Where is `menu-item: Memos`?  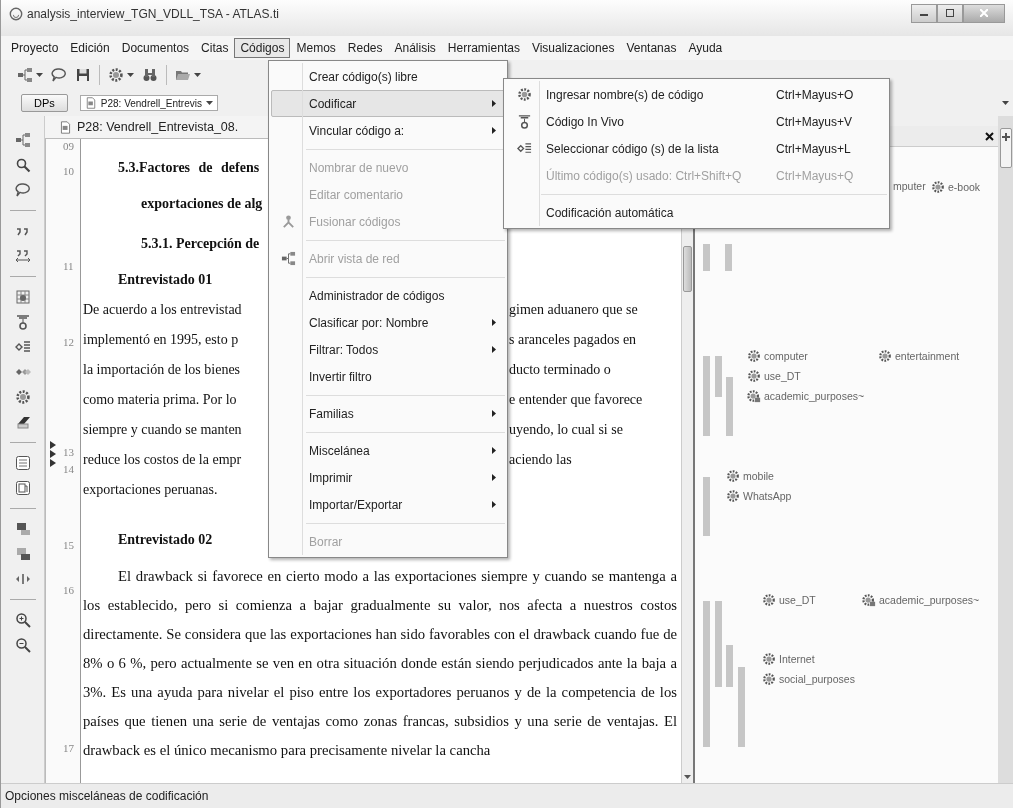
menu-item: Memos is located at coordinates (316, 48).